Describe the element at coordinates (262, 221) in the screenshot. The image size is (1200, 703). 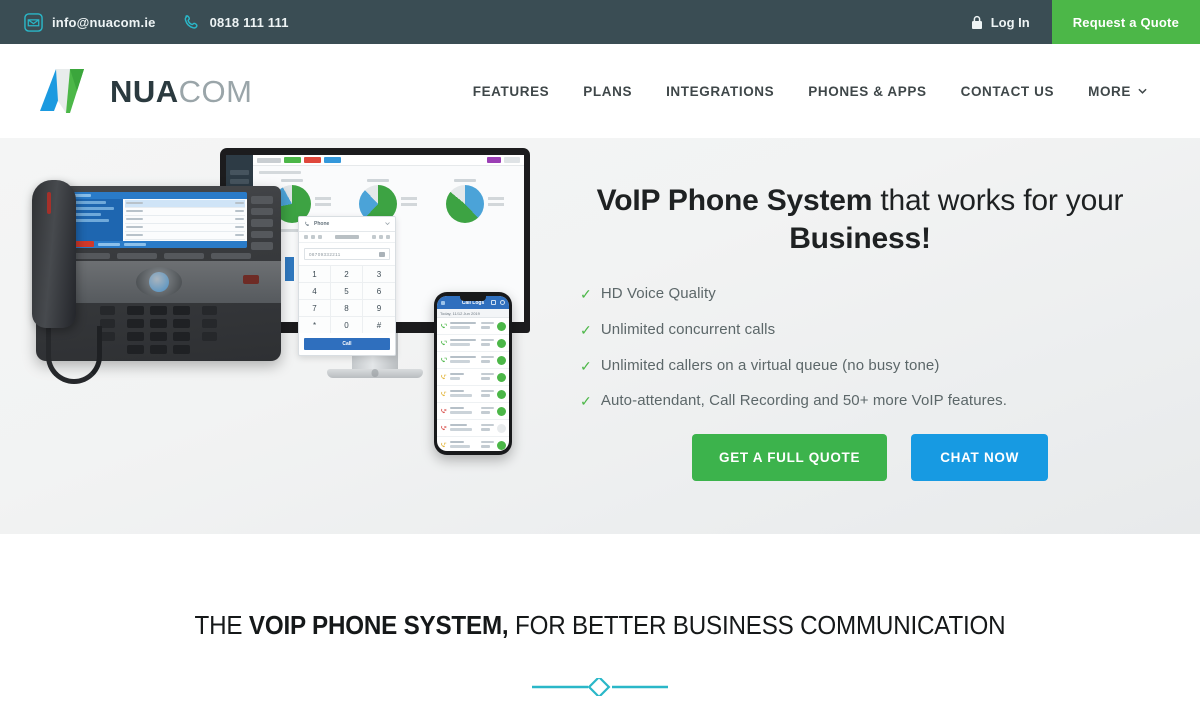
I see `phone-line-keys-right` at that location.